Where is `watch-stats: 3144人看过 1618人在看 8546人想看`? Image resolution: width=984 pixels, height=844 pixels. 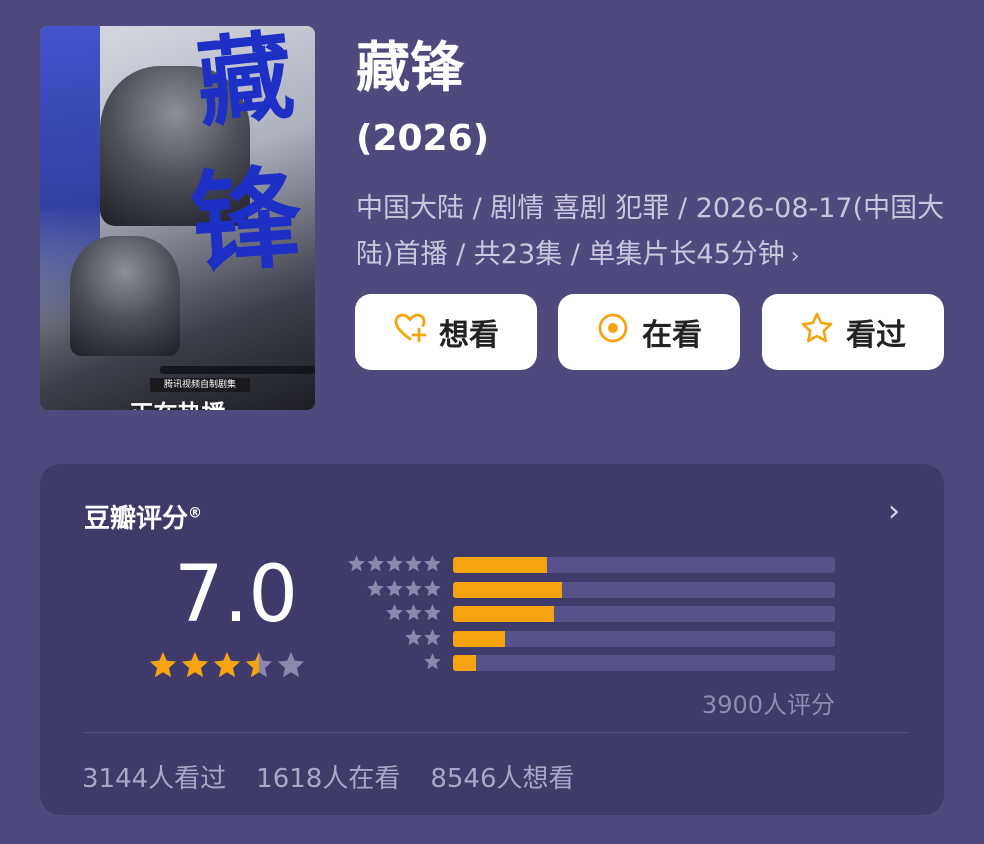
watch-stats: 3144人看过 1618人在看 8546人想看 is located at coordinates (328, 776).